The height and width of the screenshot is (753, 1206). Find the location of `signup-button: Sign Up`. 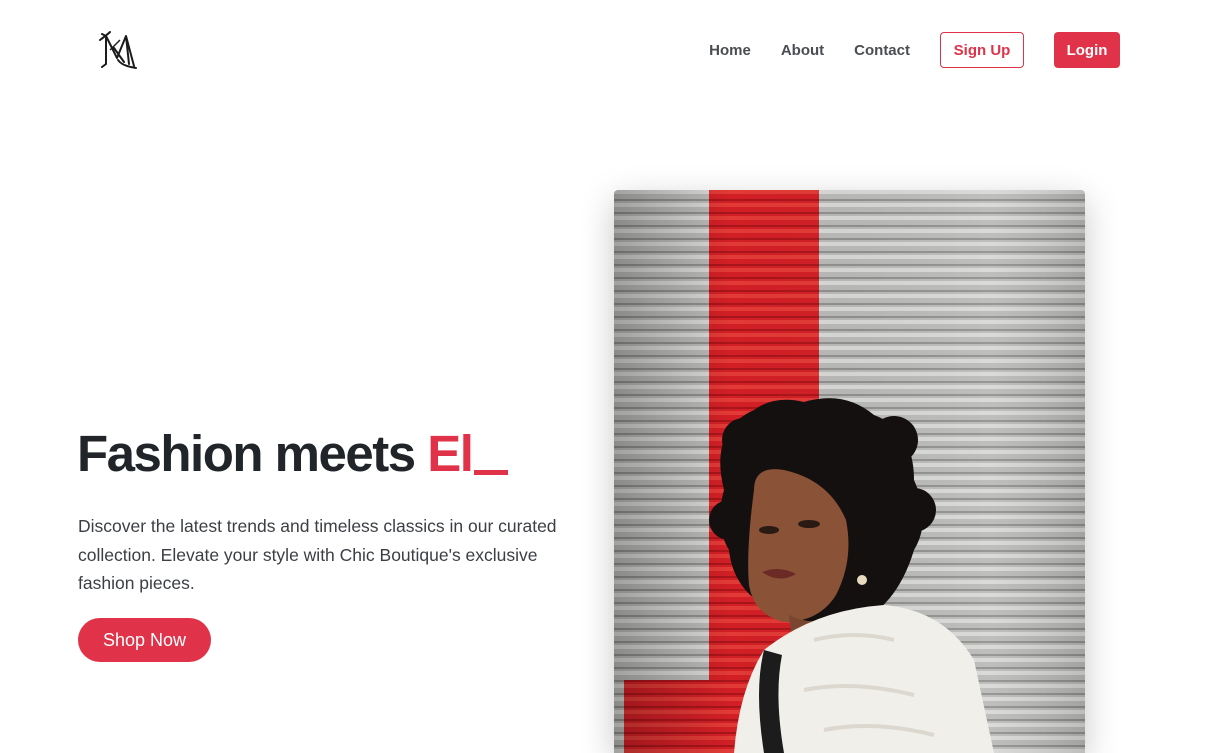

signup-button: Sign Up is located at coordinates (982, 50).